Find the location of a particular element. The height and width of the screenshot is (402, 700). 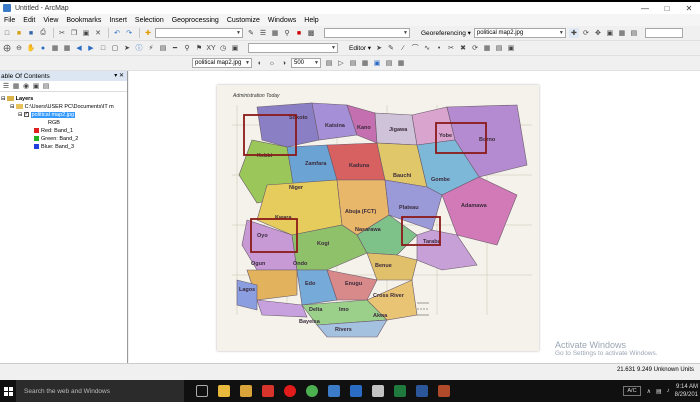

pan-icon: ✋ is located at coordinates (31, 48).